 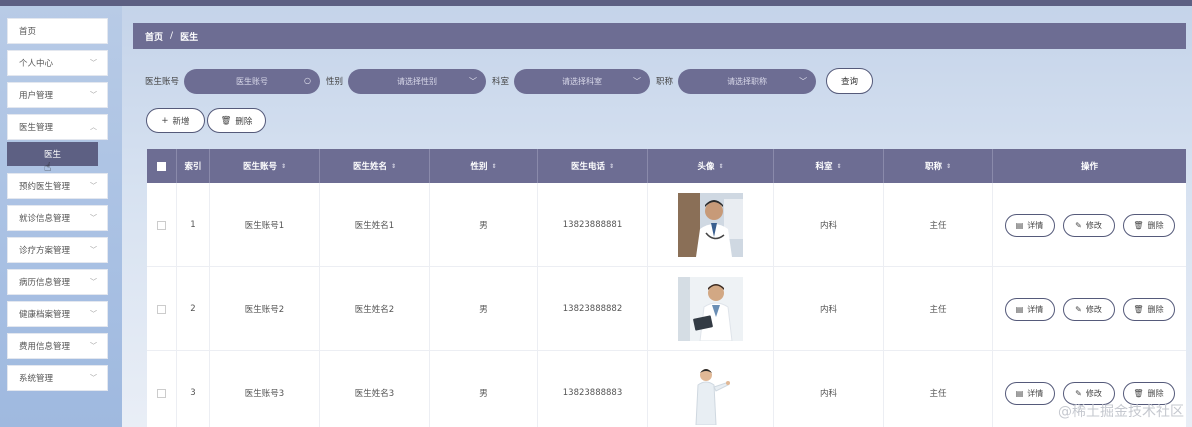 I want to click on cell-name: 医生姓名2, so click(x=375, y=309).